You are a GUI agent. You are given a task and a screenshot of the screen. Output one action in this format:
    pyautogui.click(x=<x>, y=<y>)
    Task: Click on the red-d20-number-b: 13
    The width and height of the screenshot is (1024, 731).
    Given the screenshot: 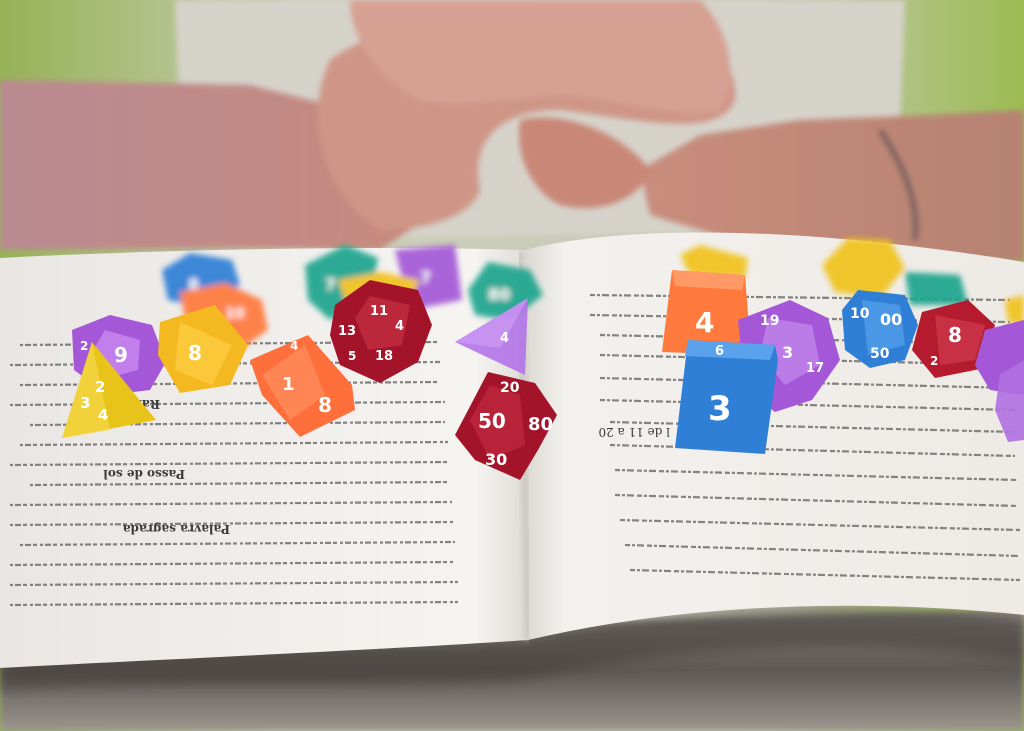 What is the action you would take?
    pyautogui.click(x=347, y=331)
    